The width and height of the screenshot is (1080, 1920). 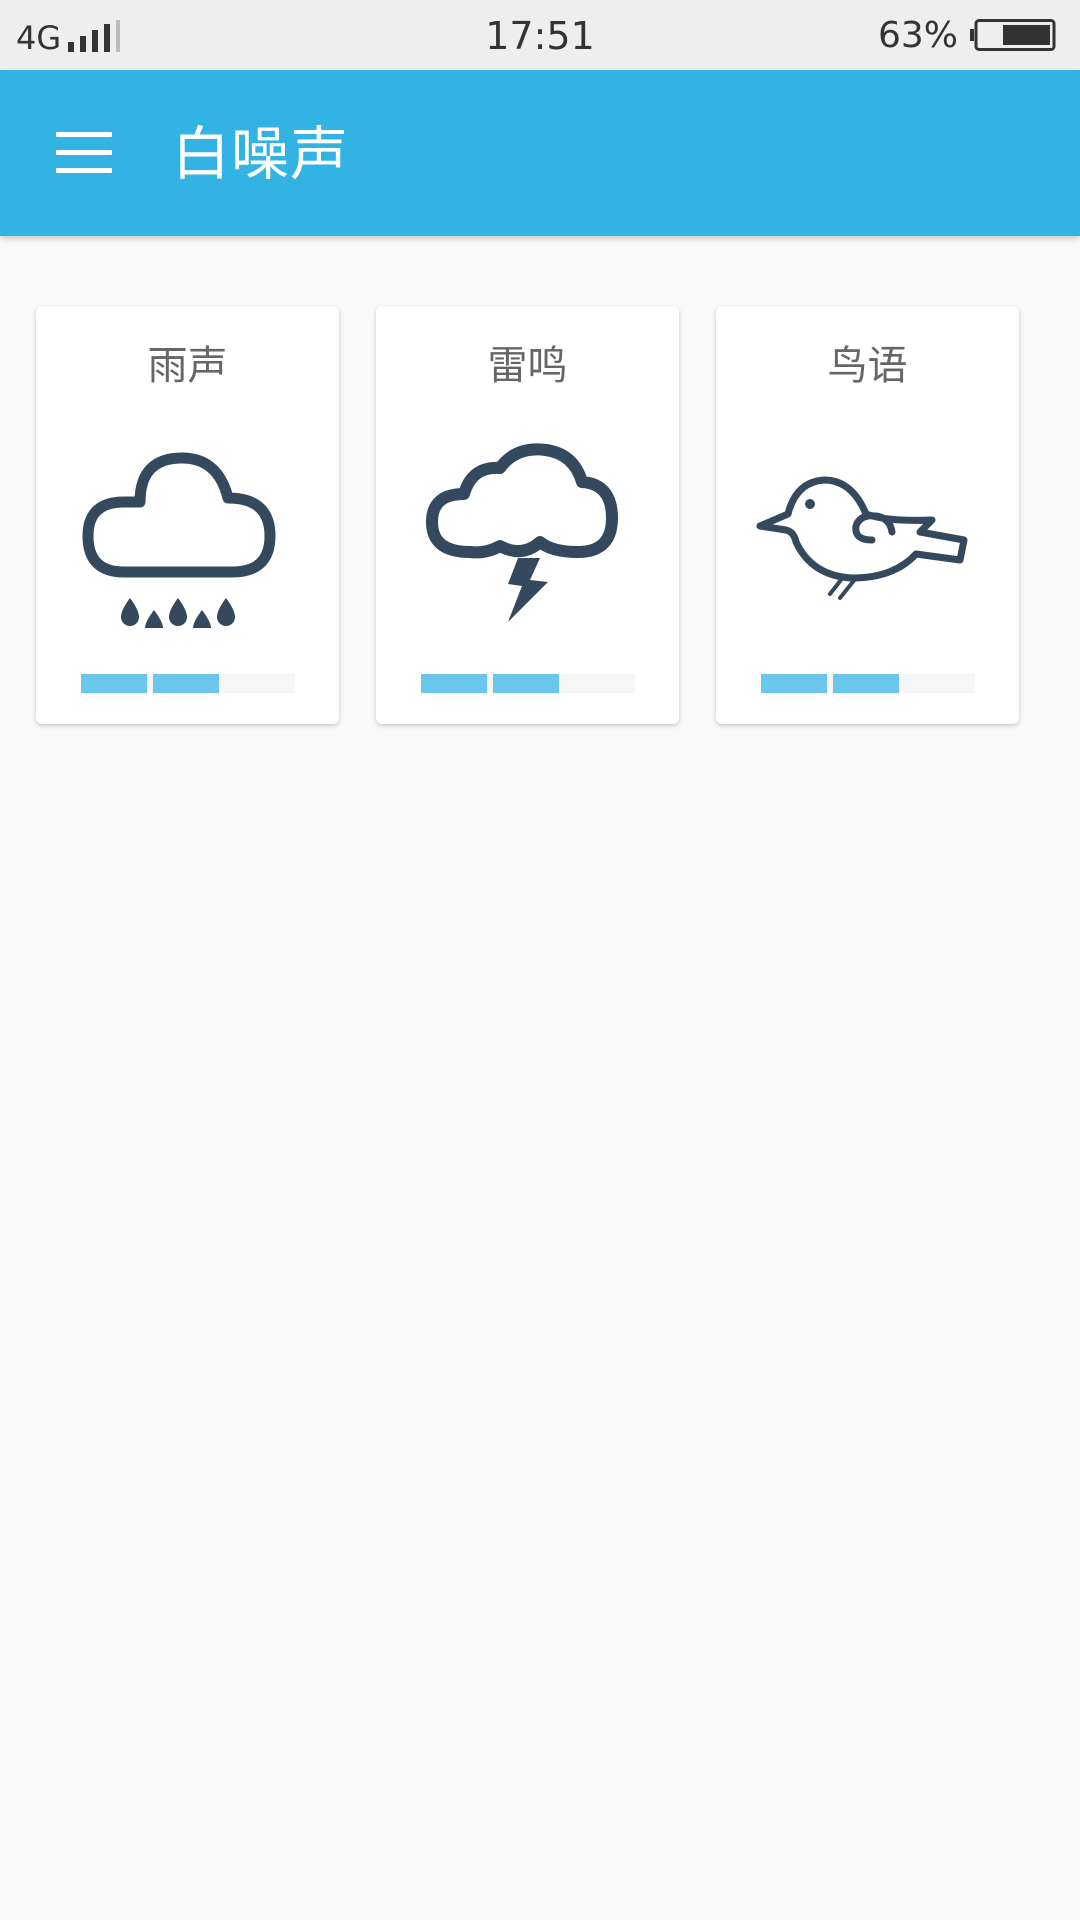 I want to click on hamburger-menu-icon, so click(x=84, y=152).